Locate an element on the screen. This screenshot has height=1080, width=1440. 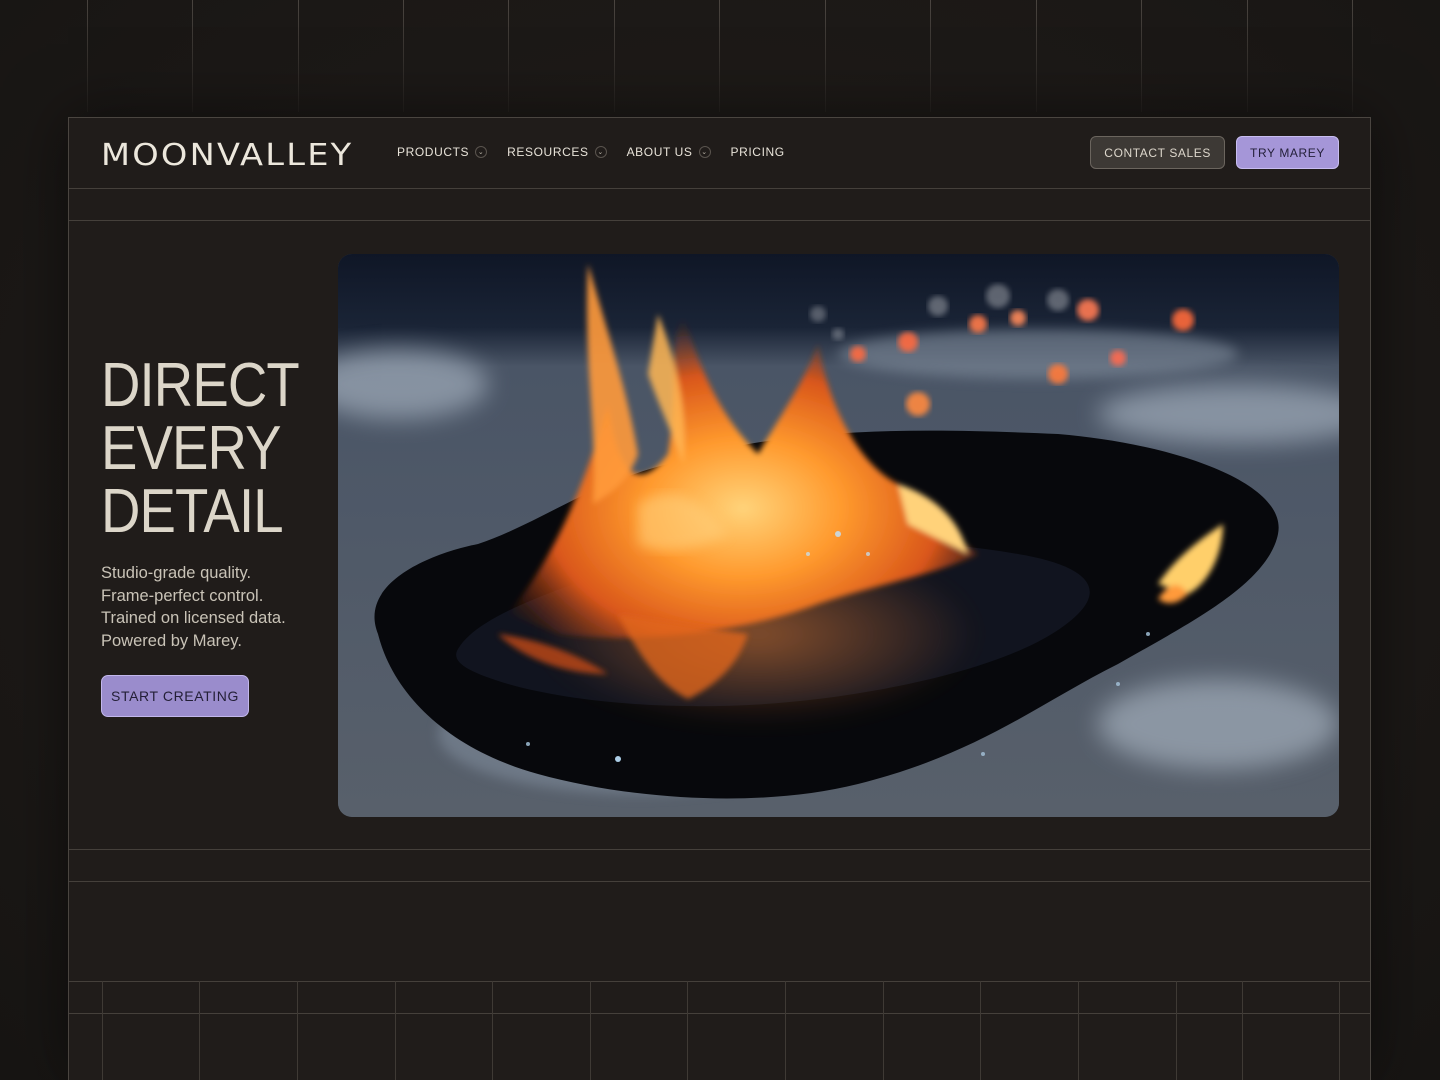
hero-title: DIRECT EVERY DETAIL is located at coordinates (200, 448).